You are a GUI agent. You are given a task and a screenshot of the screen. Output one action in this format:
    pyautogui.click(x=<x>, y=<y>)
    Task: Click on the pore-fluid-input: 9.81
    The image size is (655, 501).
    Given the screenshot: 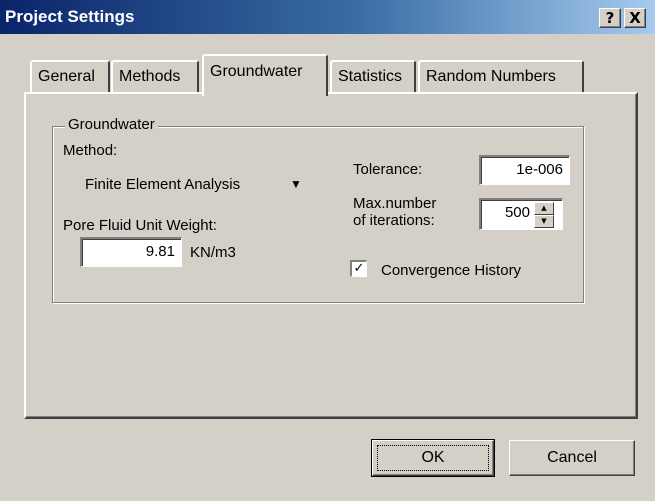 What is the action you would take?
    pyautogui.click(x=131, y=252)
    